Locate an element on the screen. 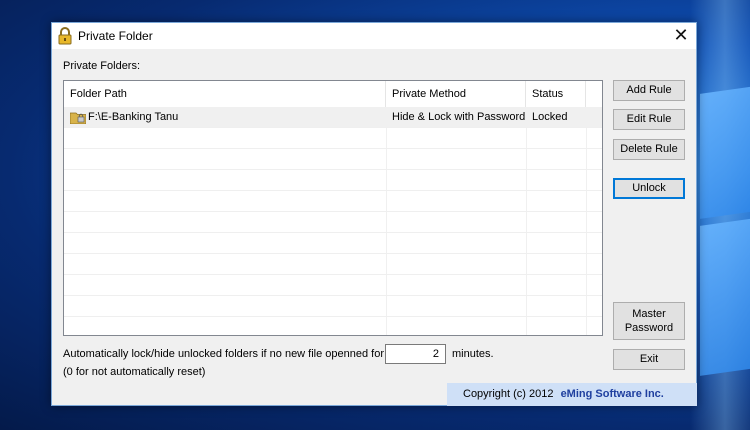  column-header-private-method: Private Method is located at coordinates (456, 94).